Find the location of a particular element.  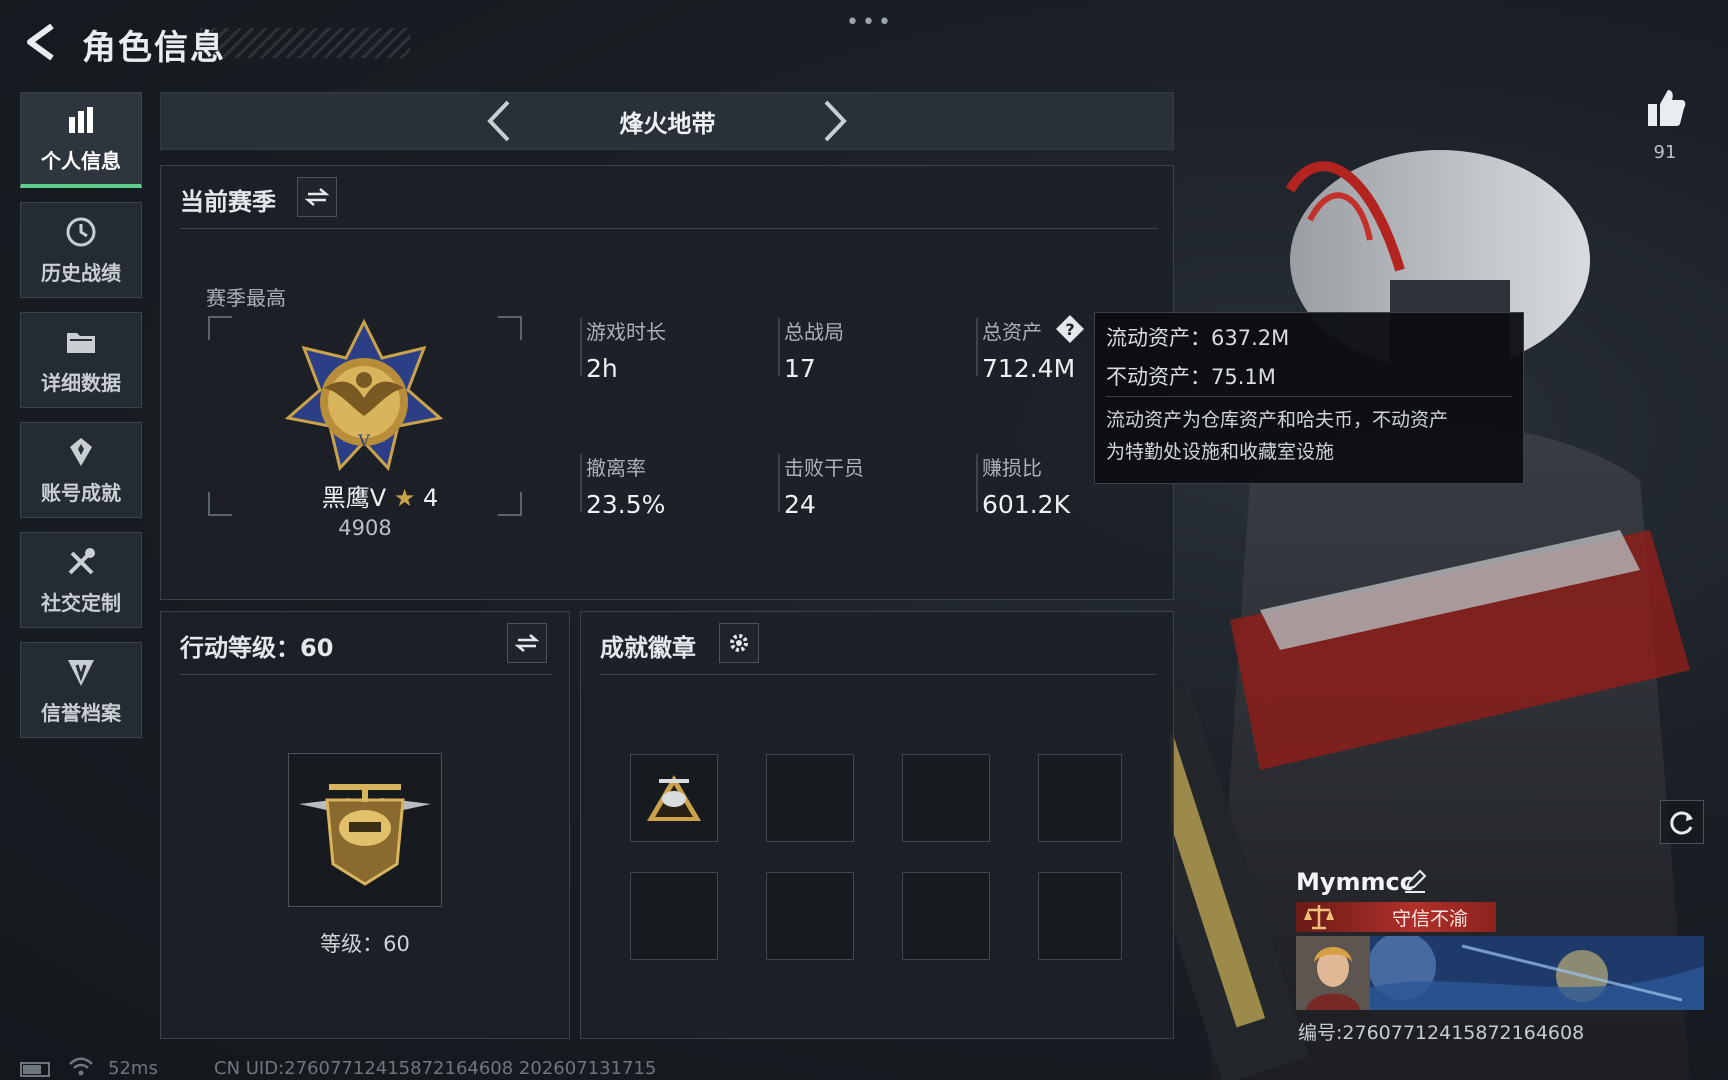

stat-value: 2h is located at coordinates (602, 368).